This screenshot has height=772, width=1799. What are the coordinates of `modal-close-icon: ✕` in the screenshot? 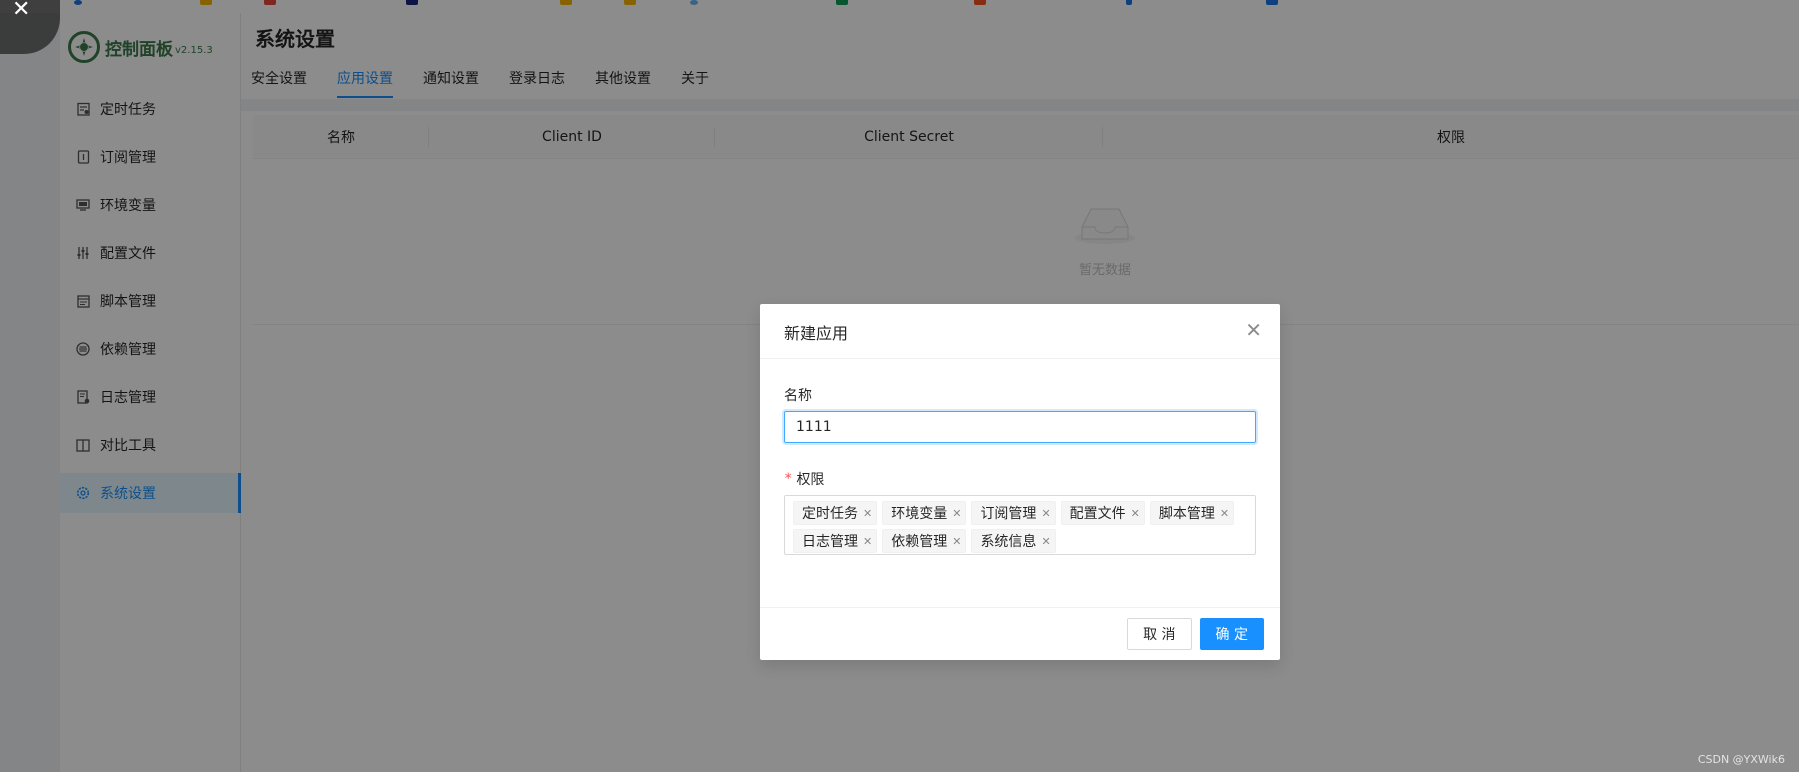 It's located at (1253, 330).